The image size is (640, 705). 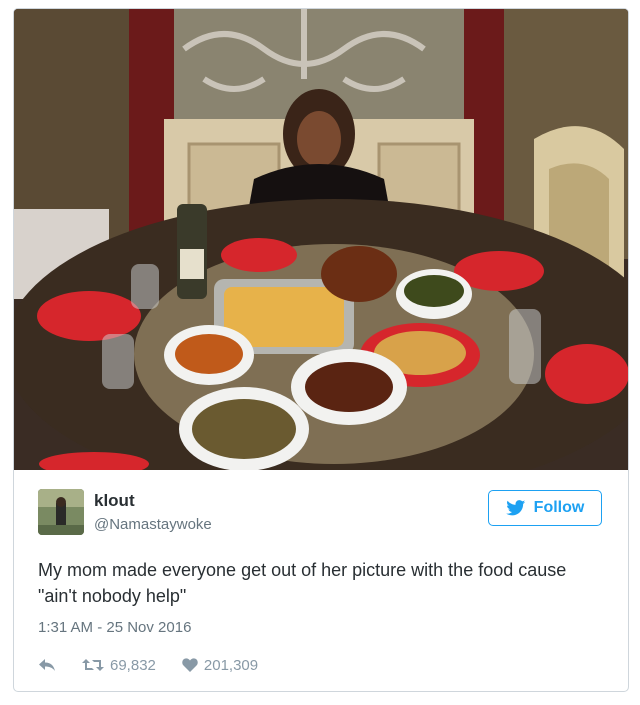 I want to click on heart-icon, so click(x=190, y=665).